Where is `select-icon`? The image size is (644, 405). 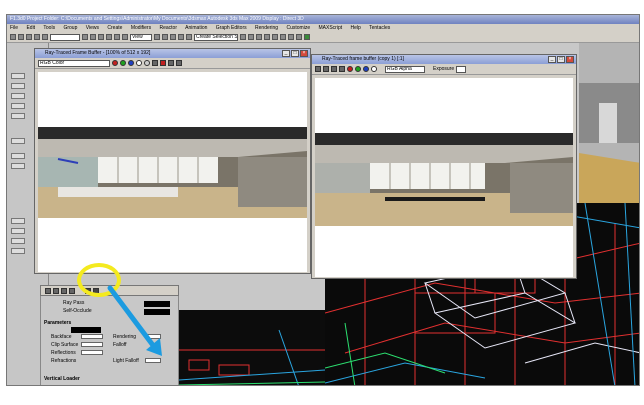 select-icon is located at coordinates (85, 37).